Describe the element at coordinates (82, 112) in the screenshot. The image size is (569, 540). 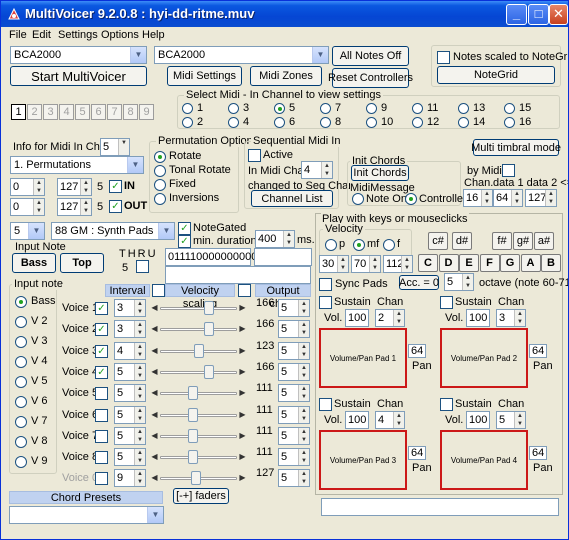
I see `tab-5: 5` at that location.